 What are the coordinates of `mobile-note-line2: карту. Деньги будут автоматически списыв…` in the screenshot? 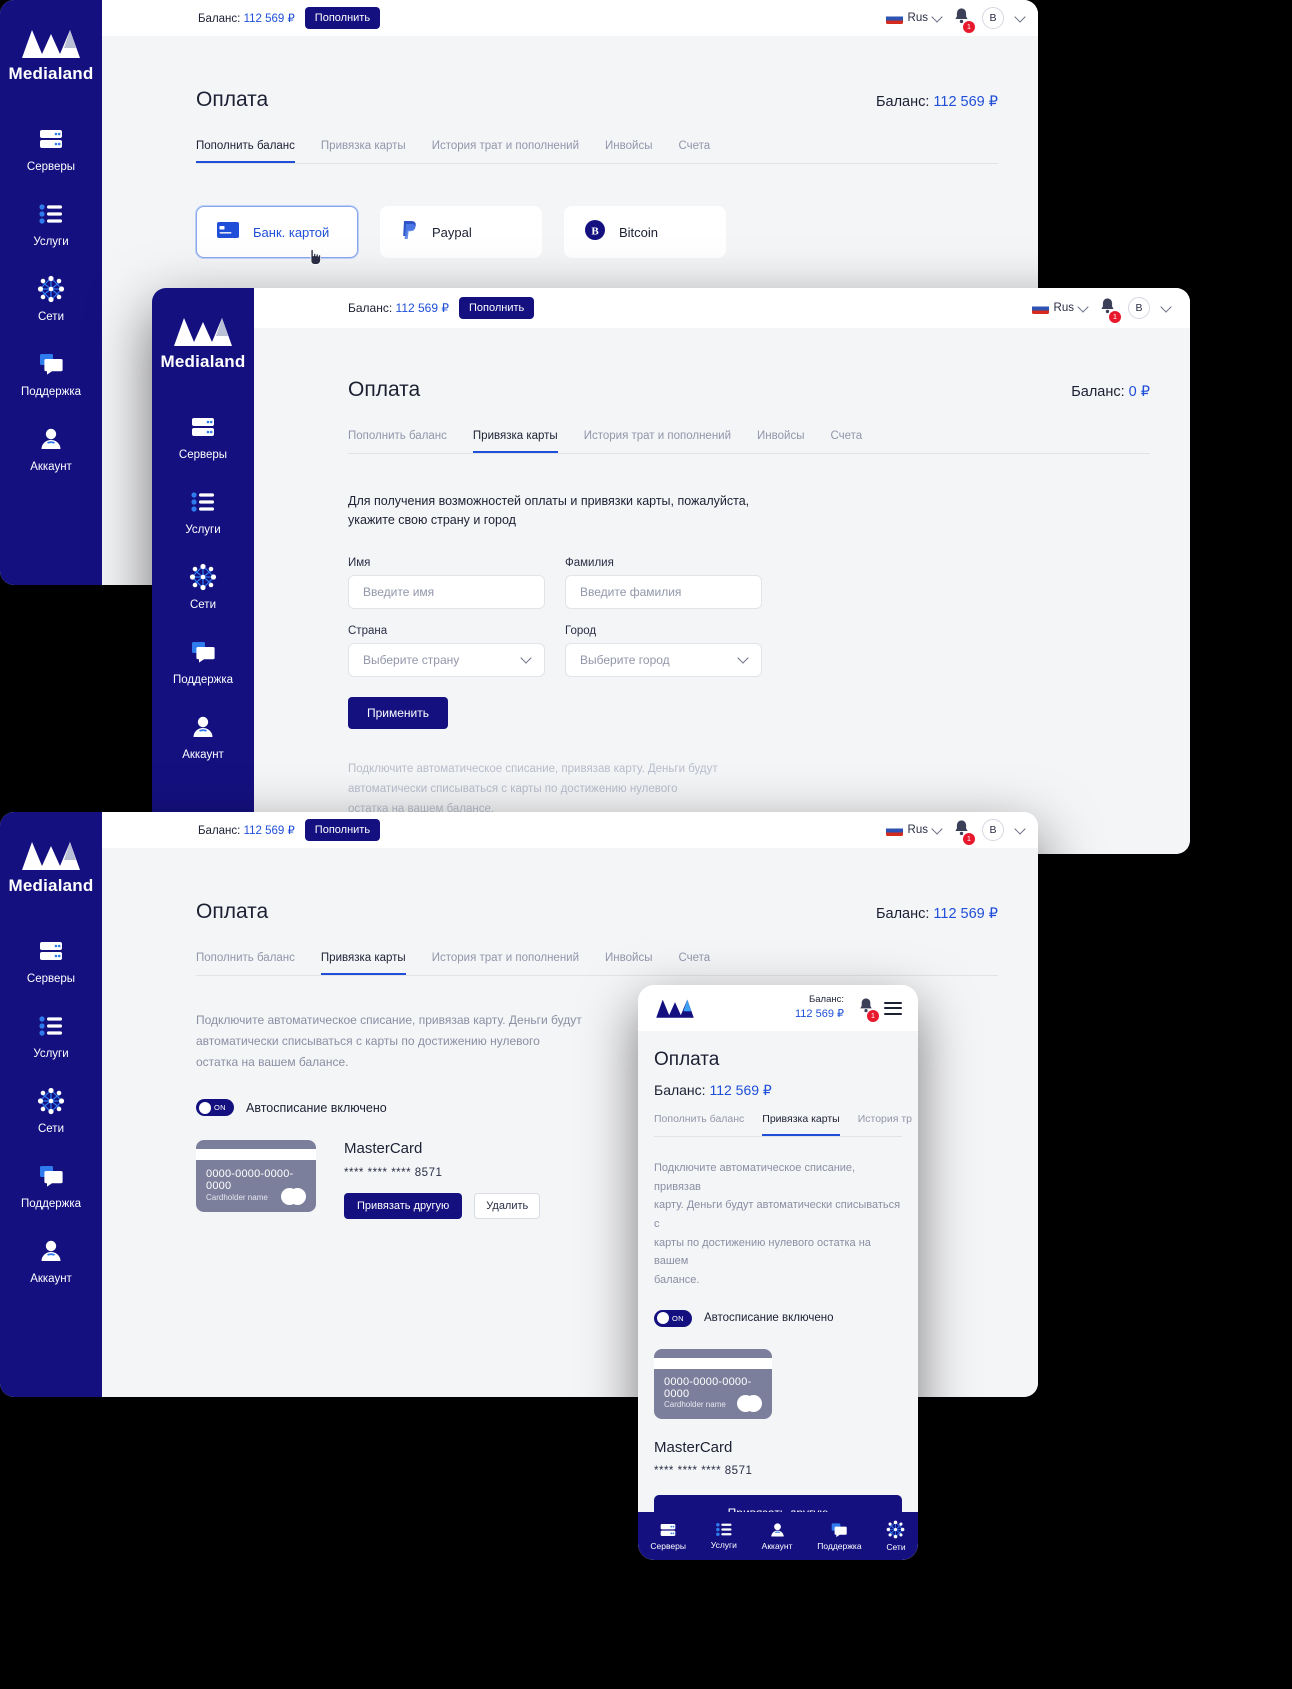 It's located at (777, 1215).